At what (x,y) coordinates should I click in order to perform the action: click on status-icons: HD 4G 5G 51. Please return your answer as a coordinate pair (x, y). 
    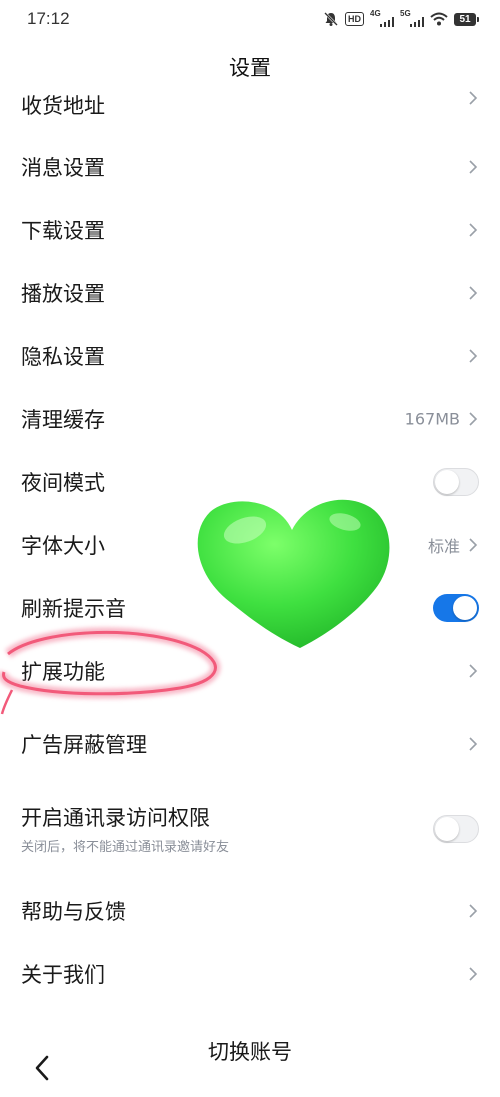
    Looking at the image, I should click on (401, 19).